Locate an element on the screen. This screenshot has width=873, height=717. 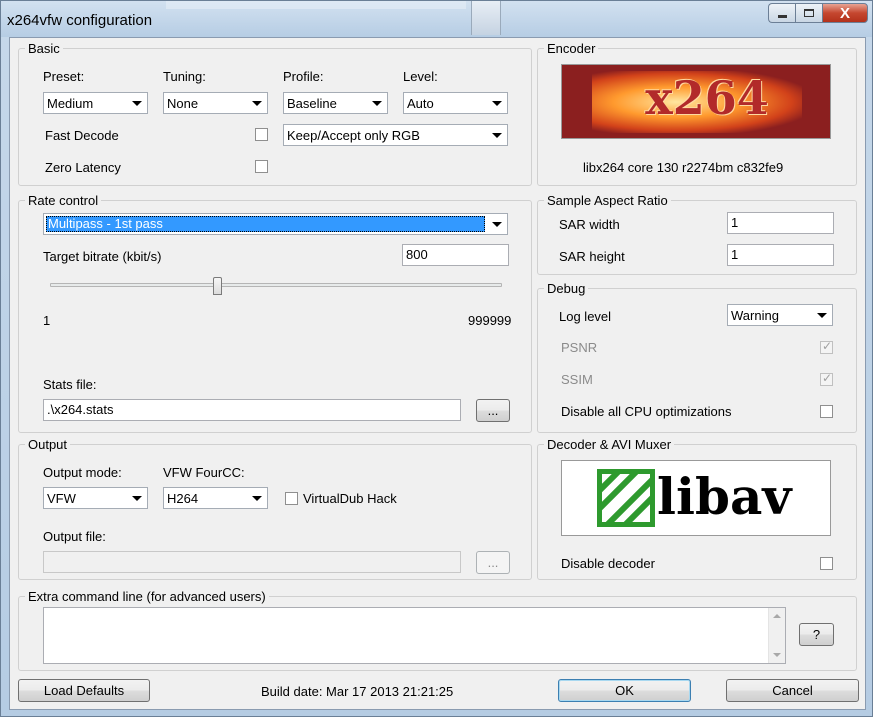
disable-decoder-label: Disable decoder is located at coordinates (608, 563).